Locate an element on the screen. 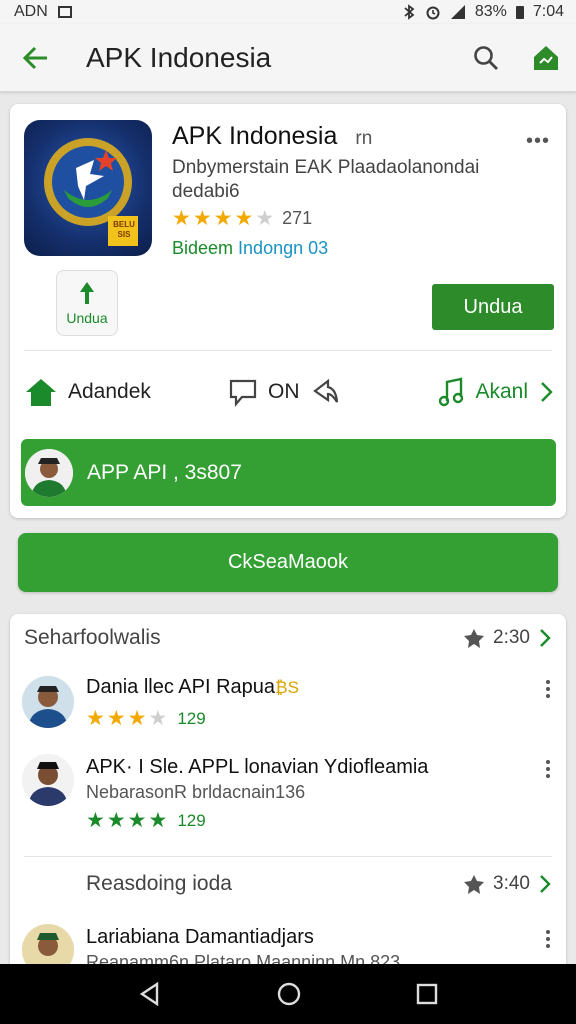 The image size is (576, 1024). app-rating: ★ ★ ★ ★ ★ 271 is located at coordinates (242, 218).